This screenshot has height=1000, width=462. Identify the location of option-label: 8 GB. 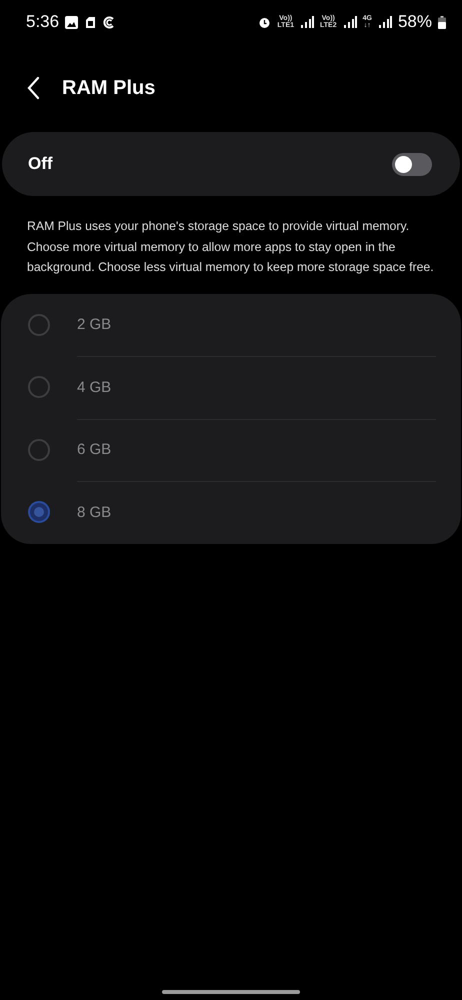
(94, 512).